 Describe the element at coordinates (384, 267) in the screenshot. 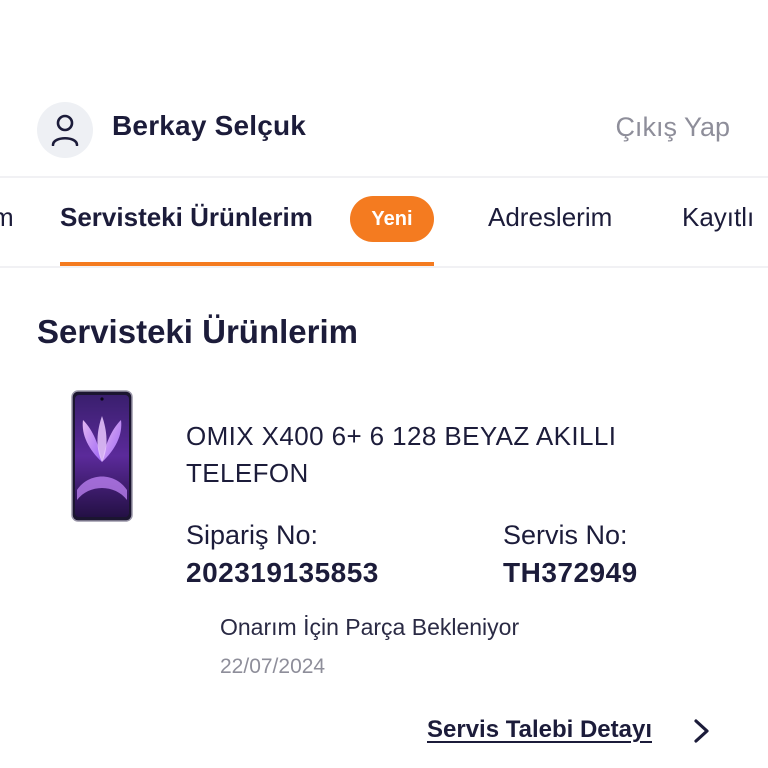

I see `divider` at that location.